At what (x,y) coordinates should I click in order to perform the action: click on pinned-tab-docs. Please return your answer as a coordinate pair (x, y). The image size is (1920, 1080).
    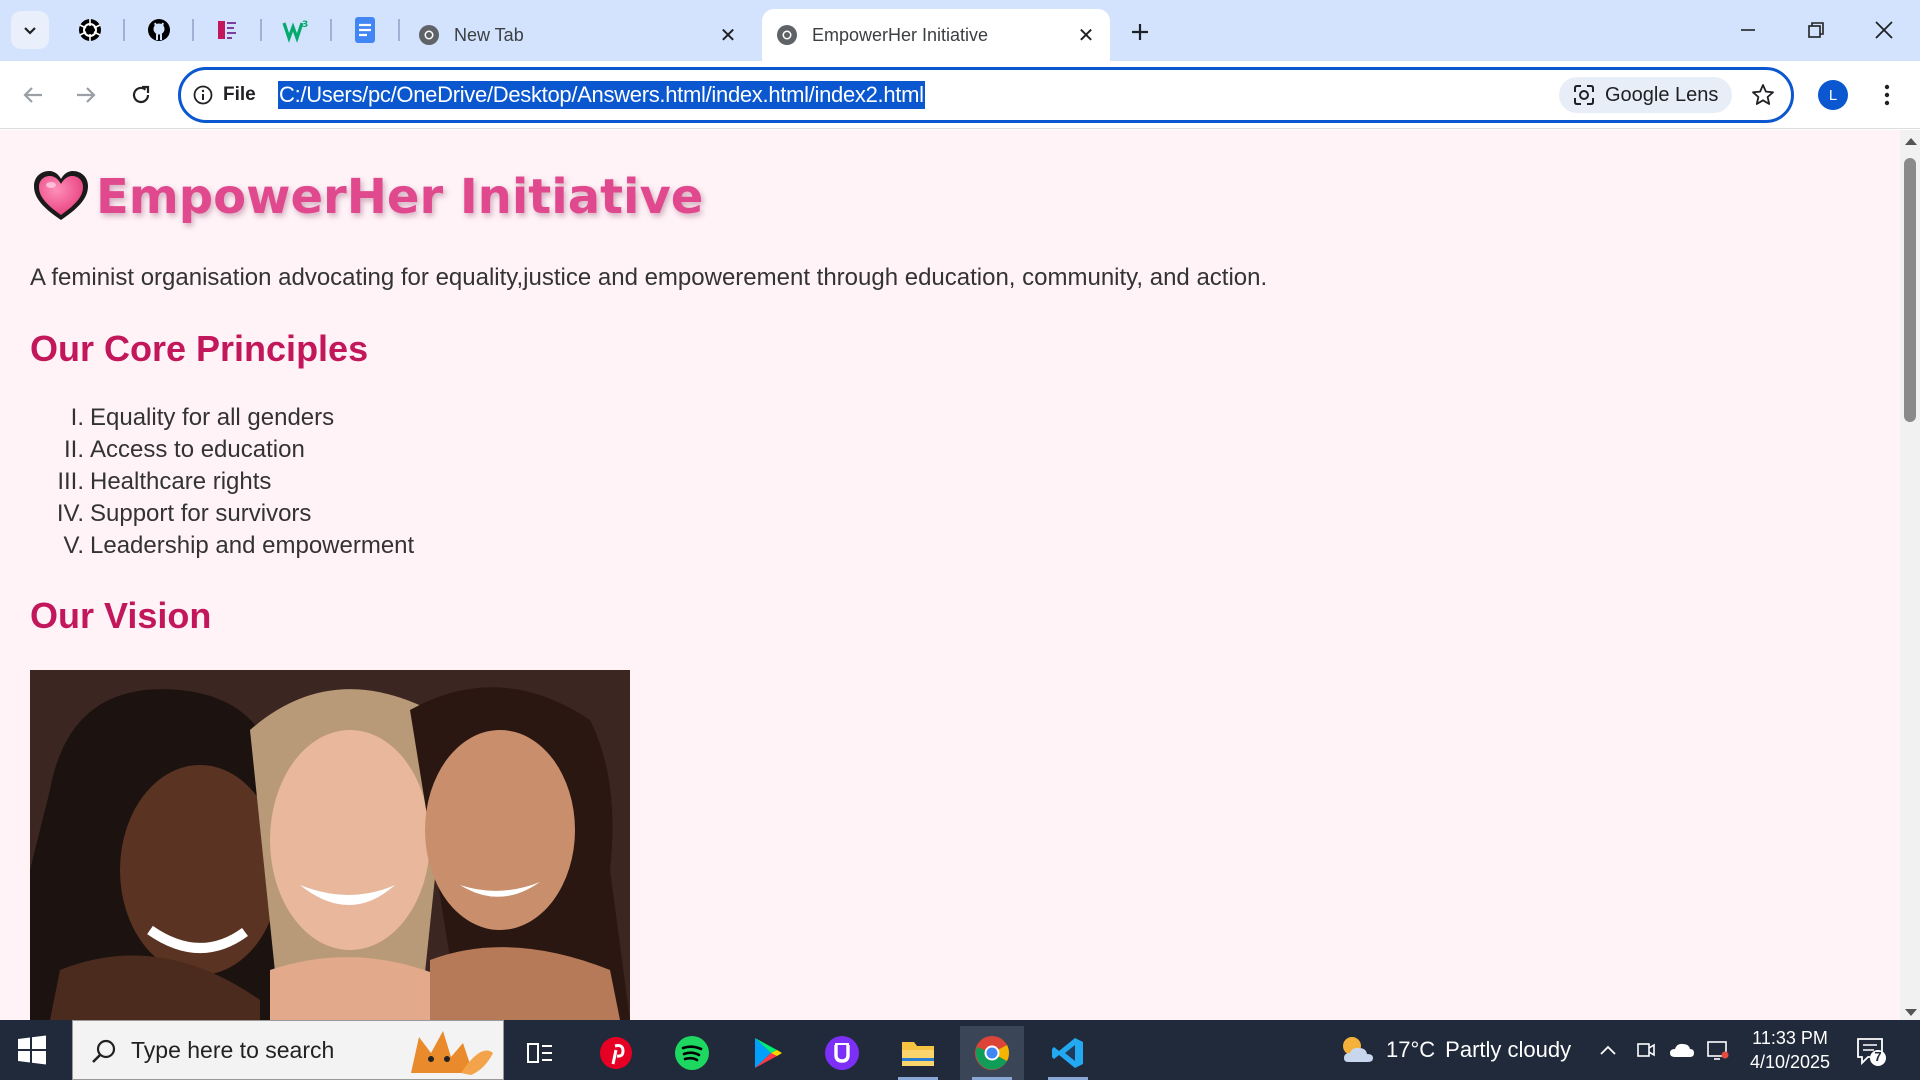
    Looking at the image, I should click on (365, 30).